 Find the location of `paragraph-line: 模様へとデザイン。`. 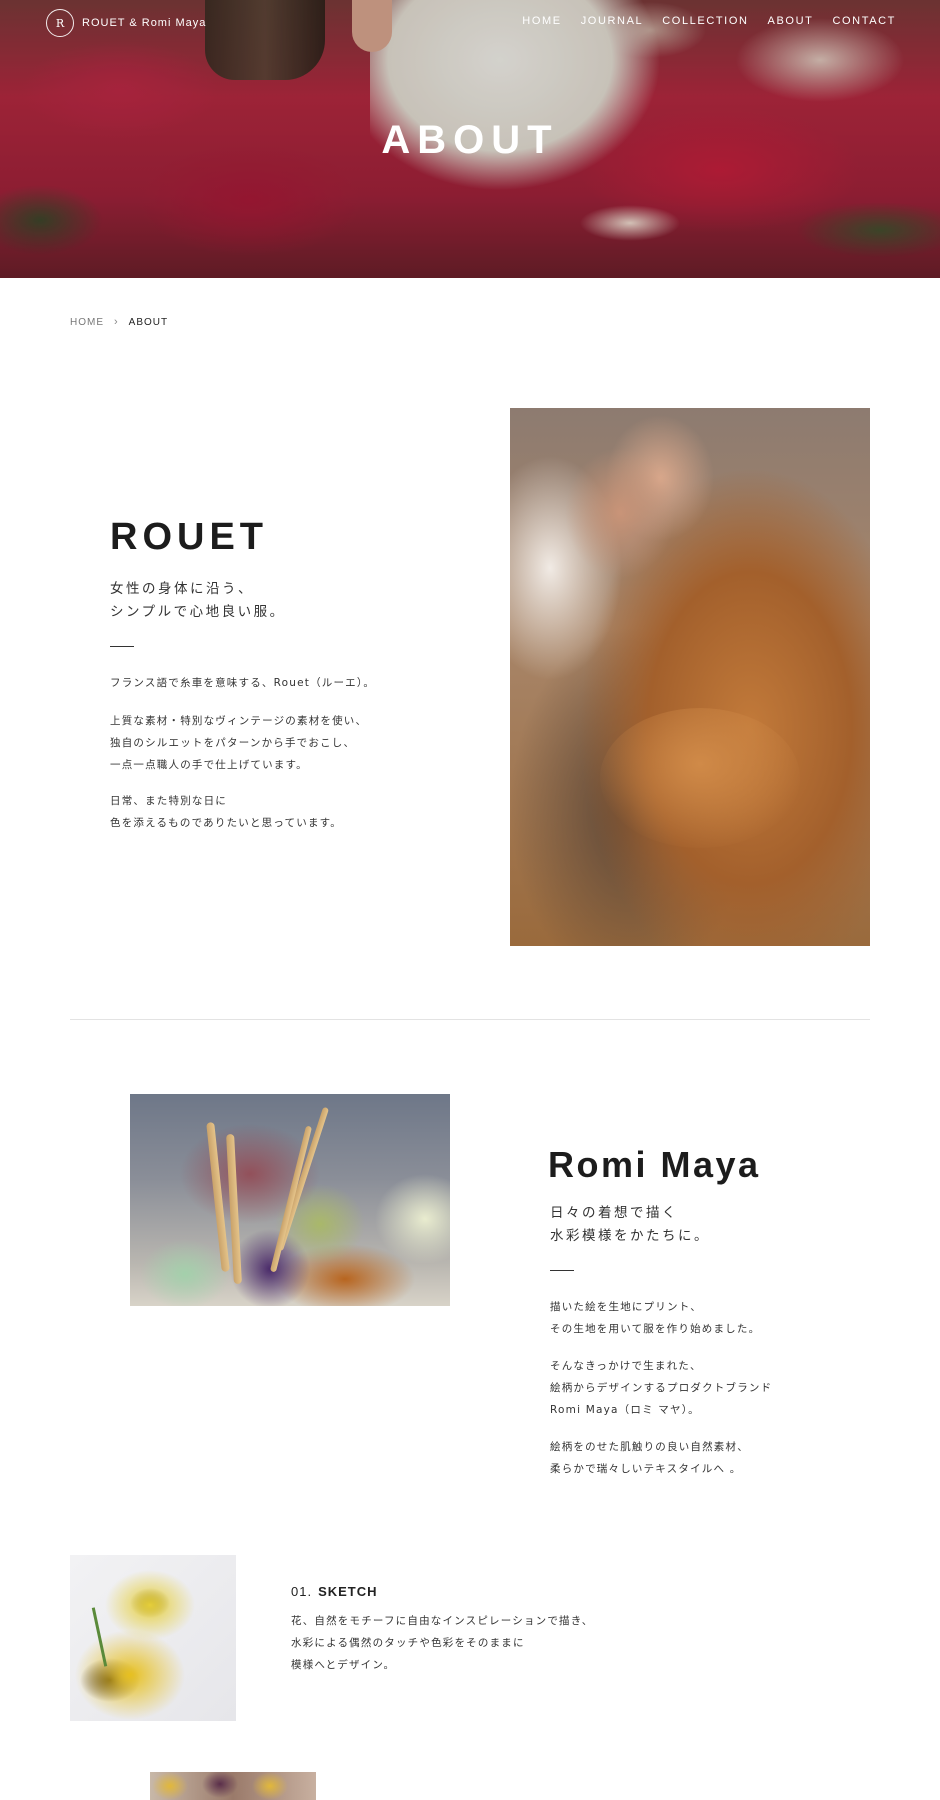

paragraph-line: 模様へとデザイン。 is located at coordinates (343, 1665).